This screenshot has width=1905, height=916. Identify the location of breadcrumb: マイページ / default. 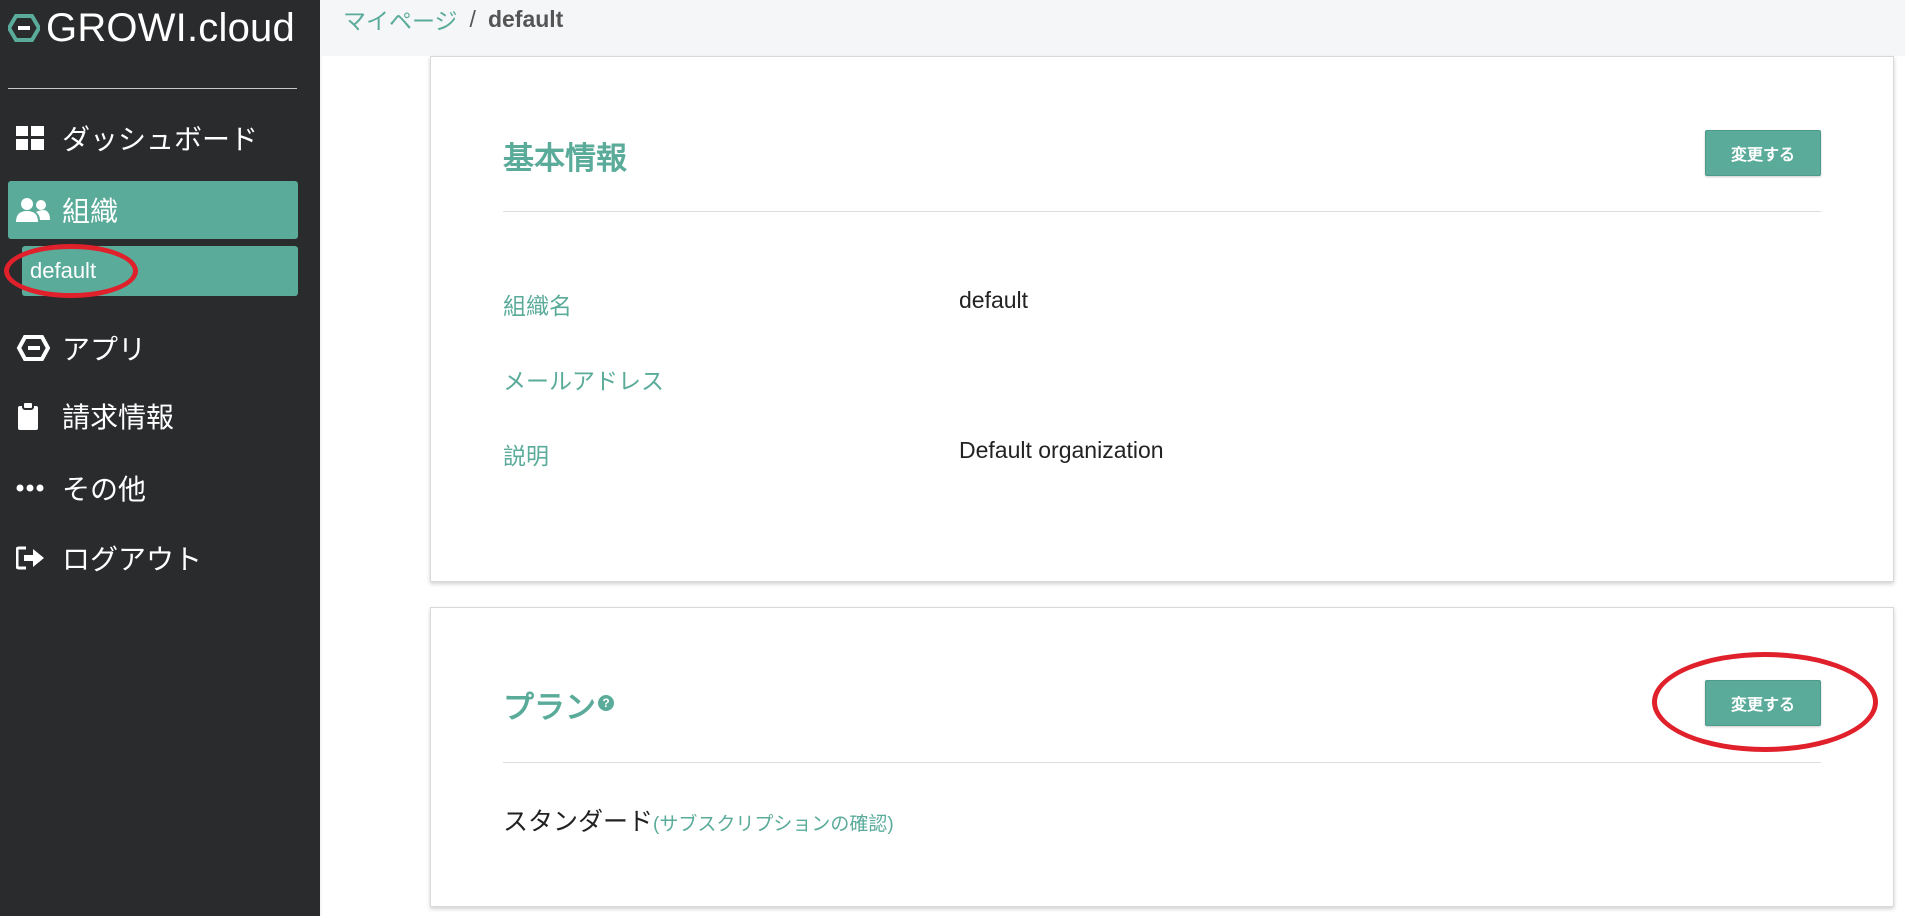
(453, 19).